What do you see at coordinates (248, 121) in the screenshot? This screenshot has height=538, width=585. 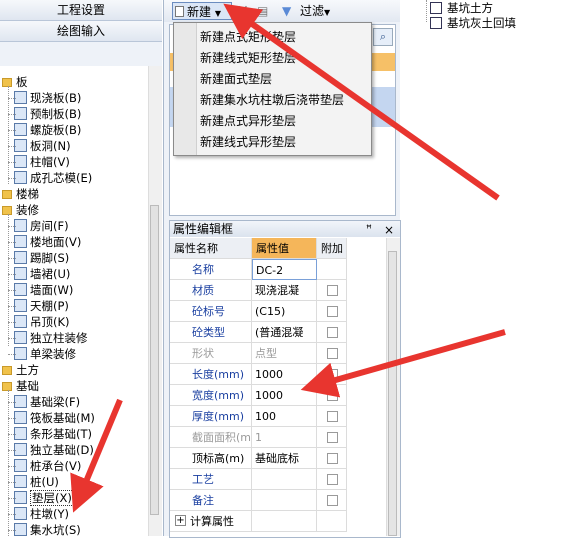 I see `menu-item: 新建点式异形垫层` at bounding box center [248, 121].